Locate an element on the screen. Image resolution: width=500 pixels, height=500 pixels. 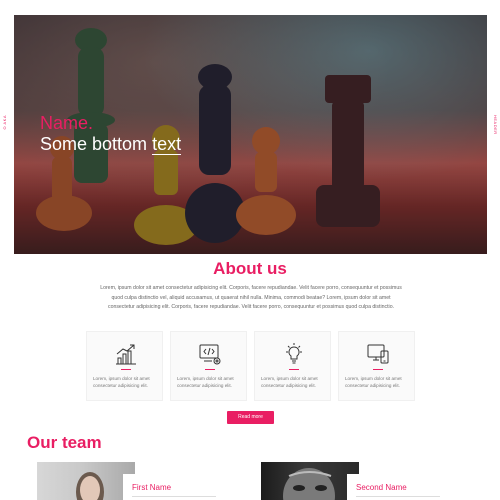
side-label-left: O AKA is located at coordinates (4, 122).